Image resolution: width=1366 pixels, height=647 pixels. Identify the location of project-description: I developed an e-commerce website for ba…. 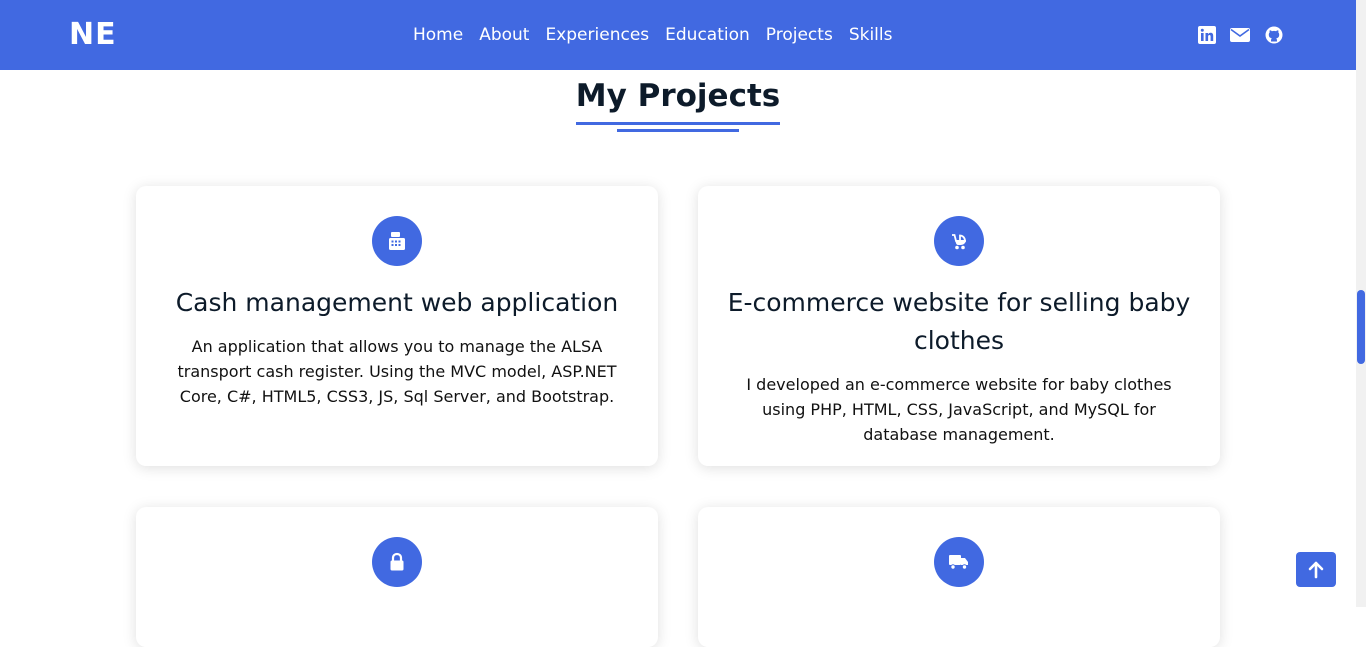
(959, 409).